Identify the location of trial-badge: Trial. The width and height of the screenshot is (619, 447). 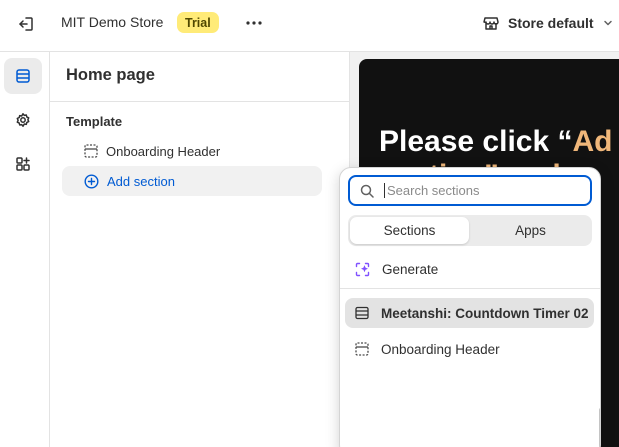
(198, 22).